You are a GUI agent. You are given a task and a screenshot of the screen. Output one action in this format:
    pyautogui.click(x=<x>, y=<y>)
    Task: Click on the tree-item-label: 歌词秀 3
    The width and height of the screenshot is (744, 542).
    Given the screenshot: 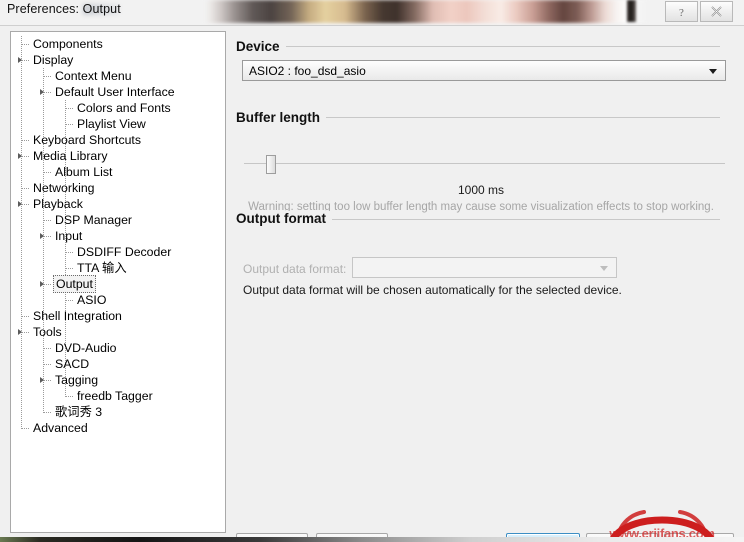 What is the action you would take?
    pyautogui.click(x=78, y=412)
    